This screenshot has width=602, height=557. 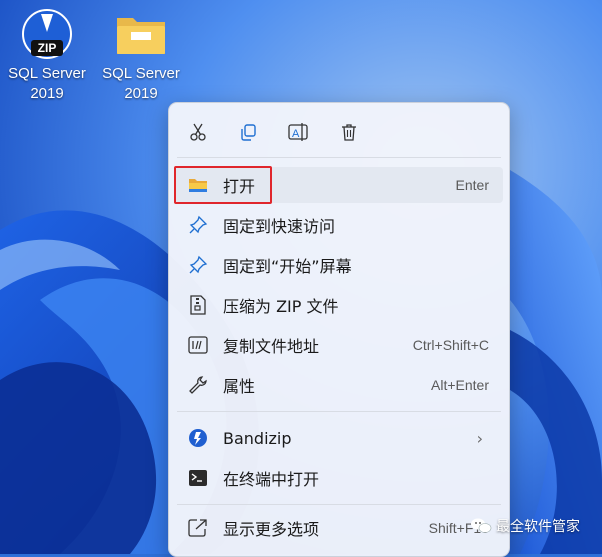 I want to click on watermark: 最全软件管家, so click(x=525, y=526).